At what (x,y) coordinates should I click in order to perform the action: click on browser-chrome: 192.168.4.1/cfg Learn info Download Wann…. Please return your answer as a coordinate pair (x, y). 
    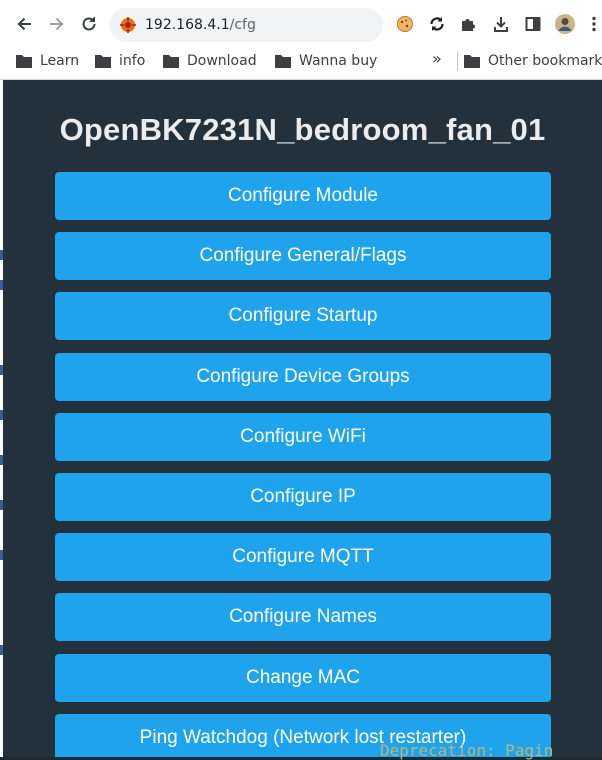
    Looking at the image, I should click on (301, 40).